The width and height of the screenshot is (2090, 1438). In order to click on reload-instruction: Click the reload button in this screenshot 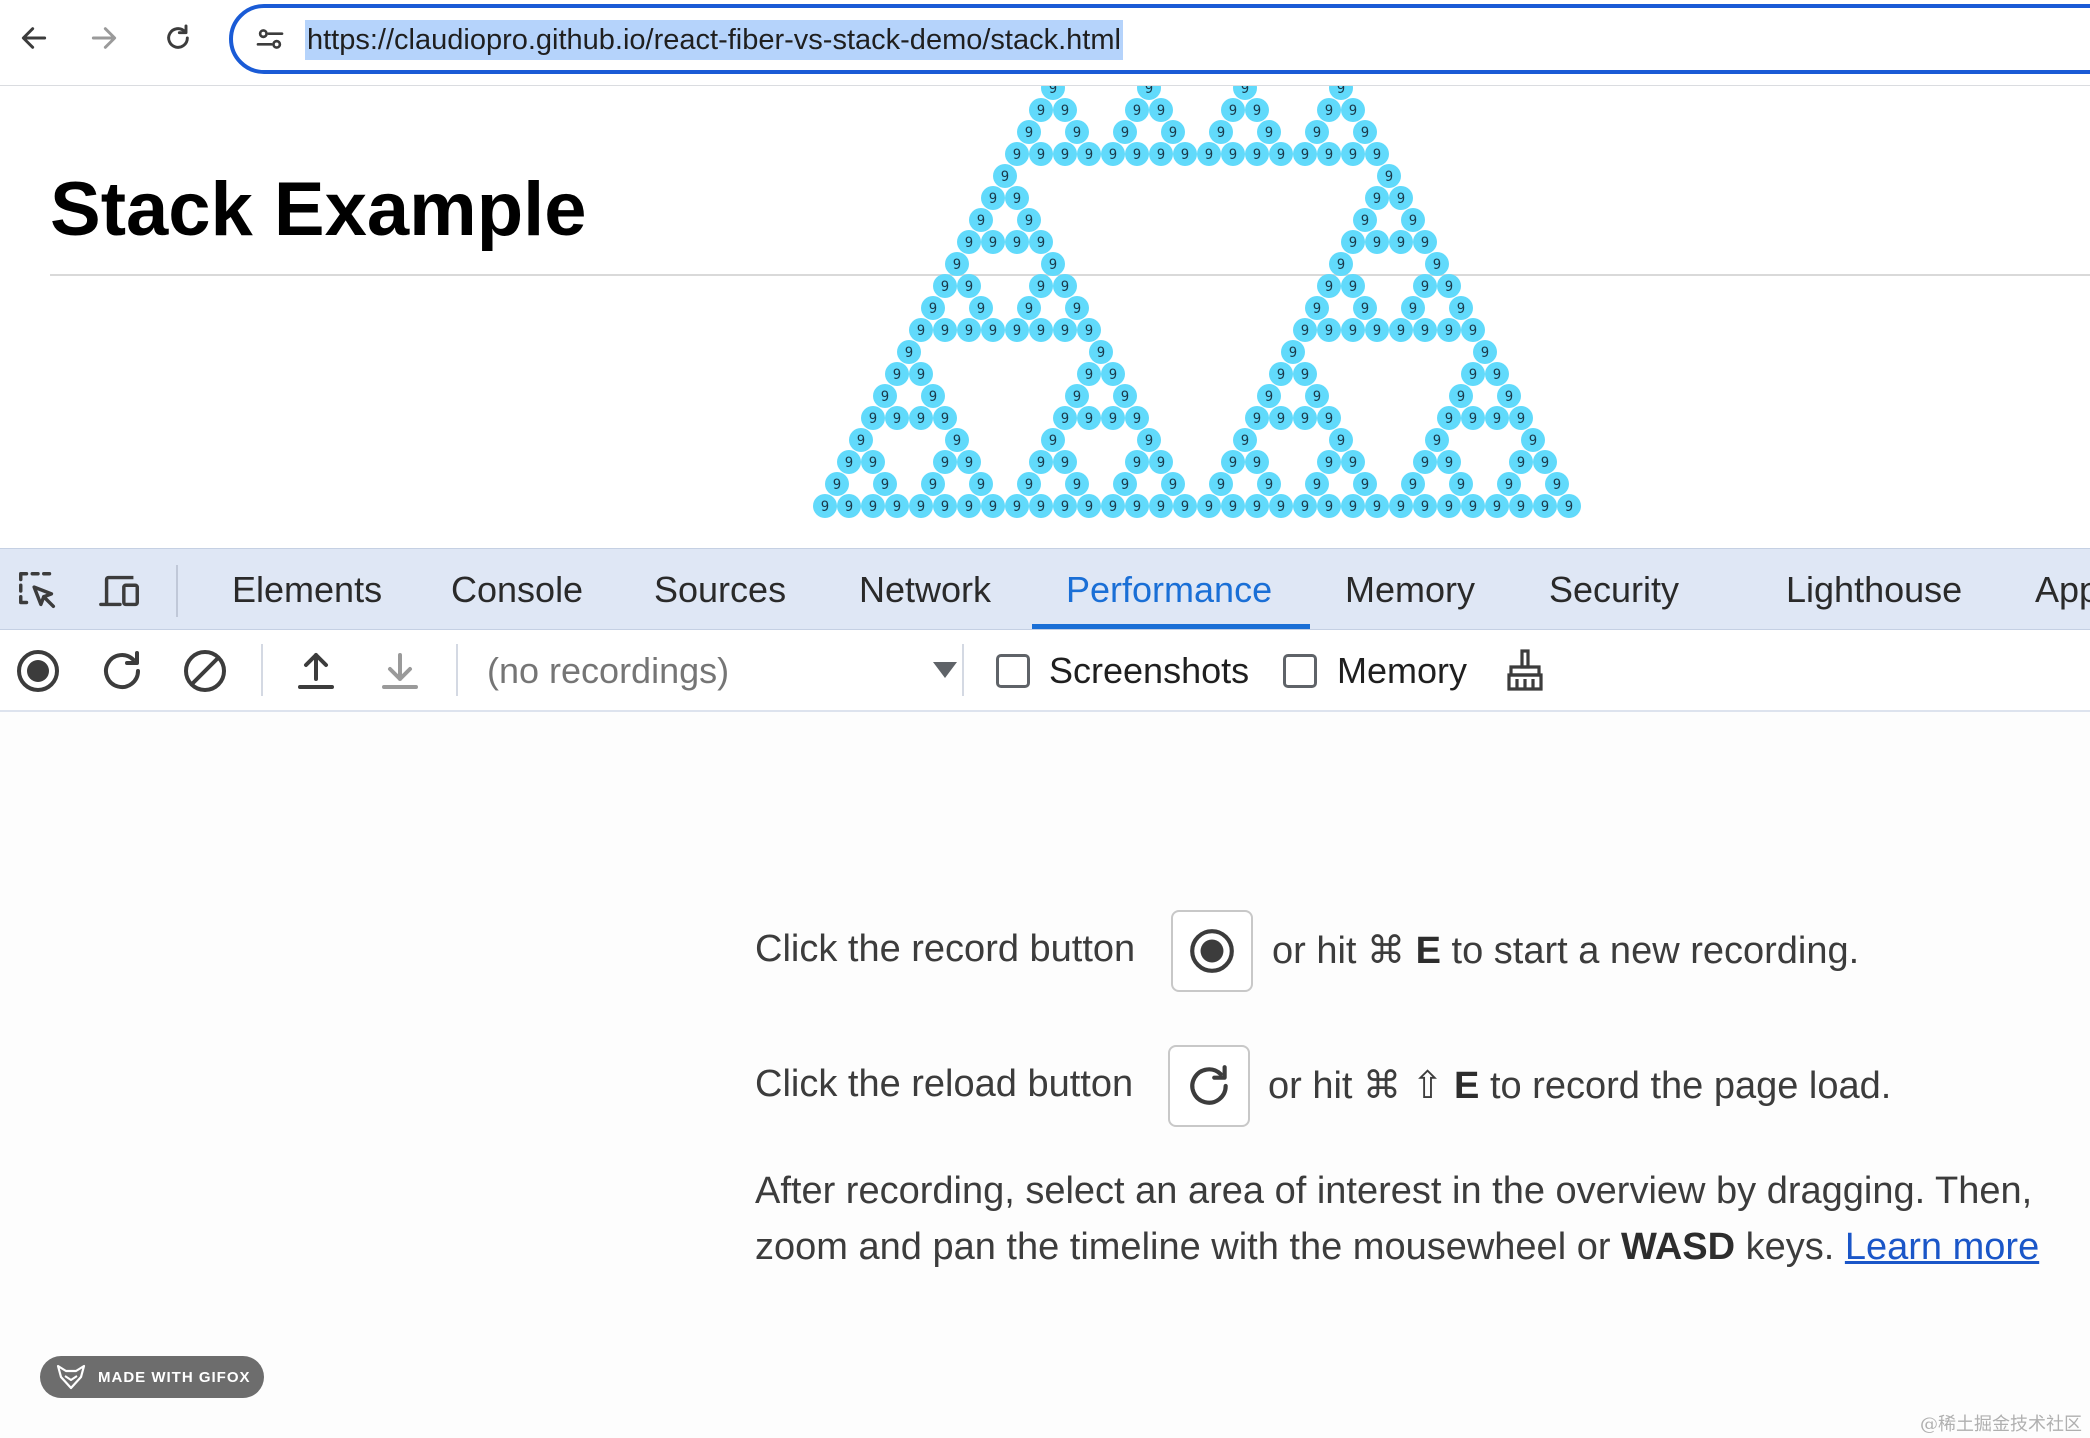, I will do `click(944, 1084)`.